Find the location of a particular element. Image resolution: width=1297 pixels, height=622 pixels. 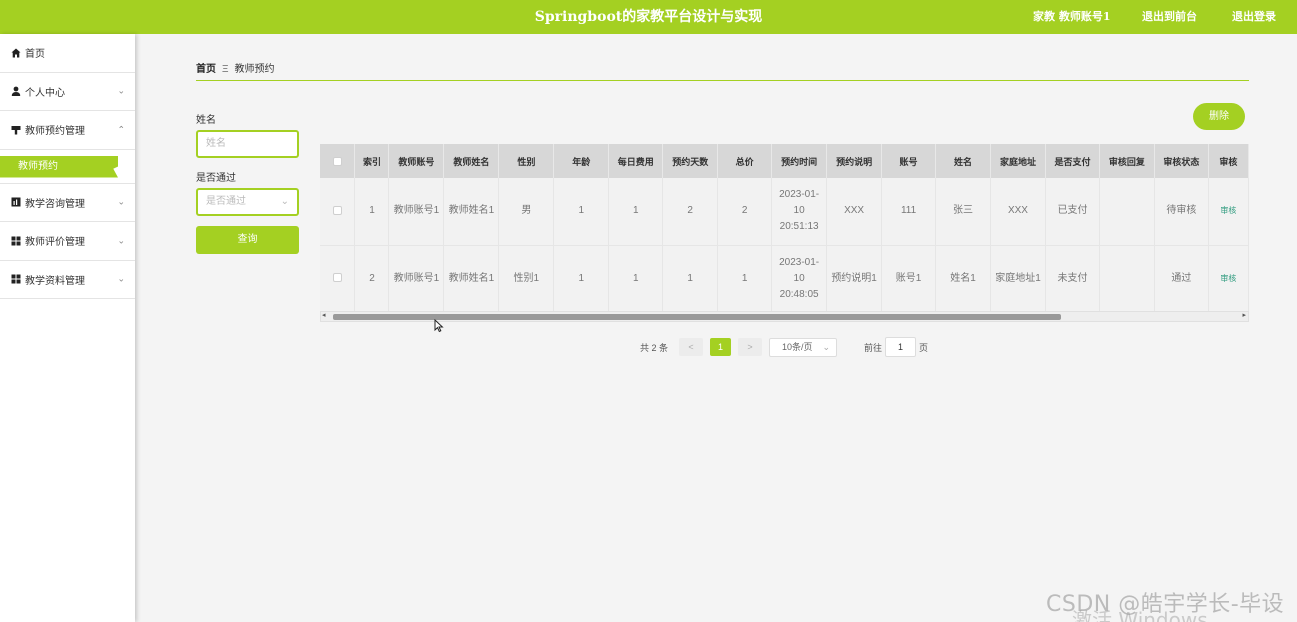

table-cell: 未支付 is located at coordinates (1072, 278).